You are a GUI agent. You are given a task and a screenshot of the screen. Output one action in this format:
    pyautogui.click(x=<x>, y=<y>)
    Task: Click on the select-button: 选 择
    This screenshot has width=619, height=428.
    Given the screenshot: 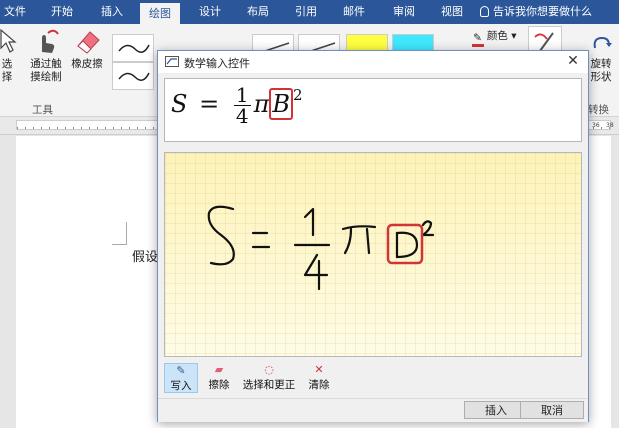 What is the action you would take?
    pyautogui.click(x=9, y=56)
    